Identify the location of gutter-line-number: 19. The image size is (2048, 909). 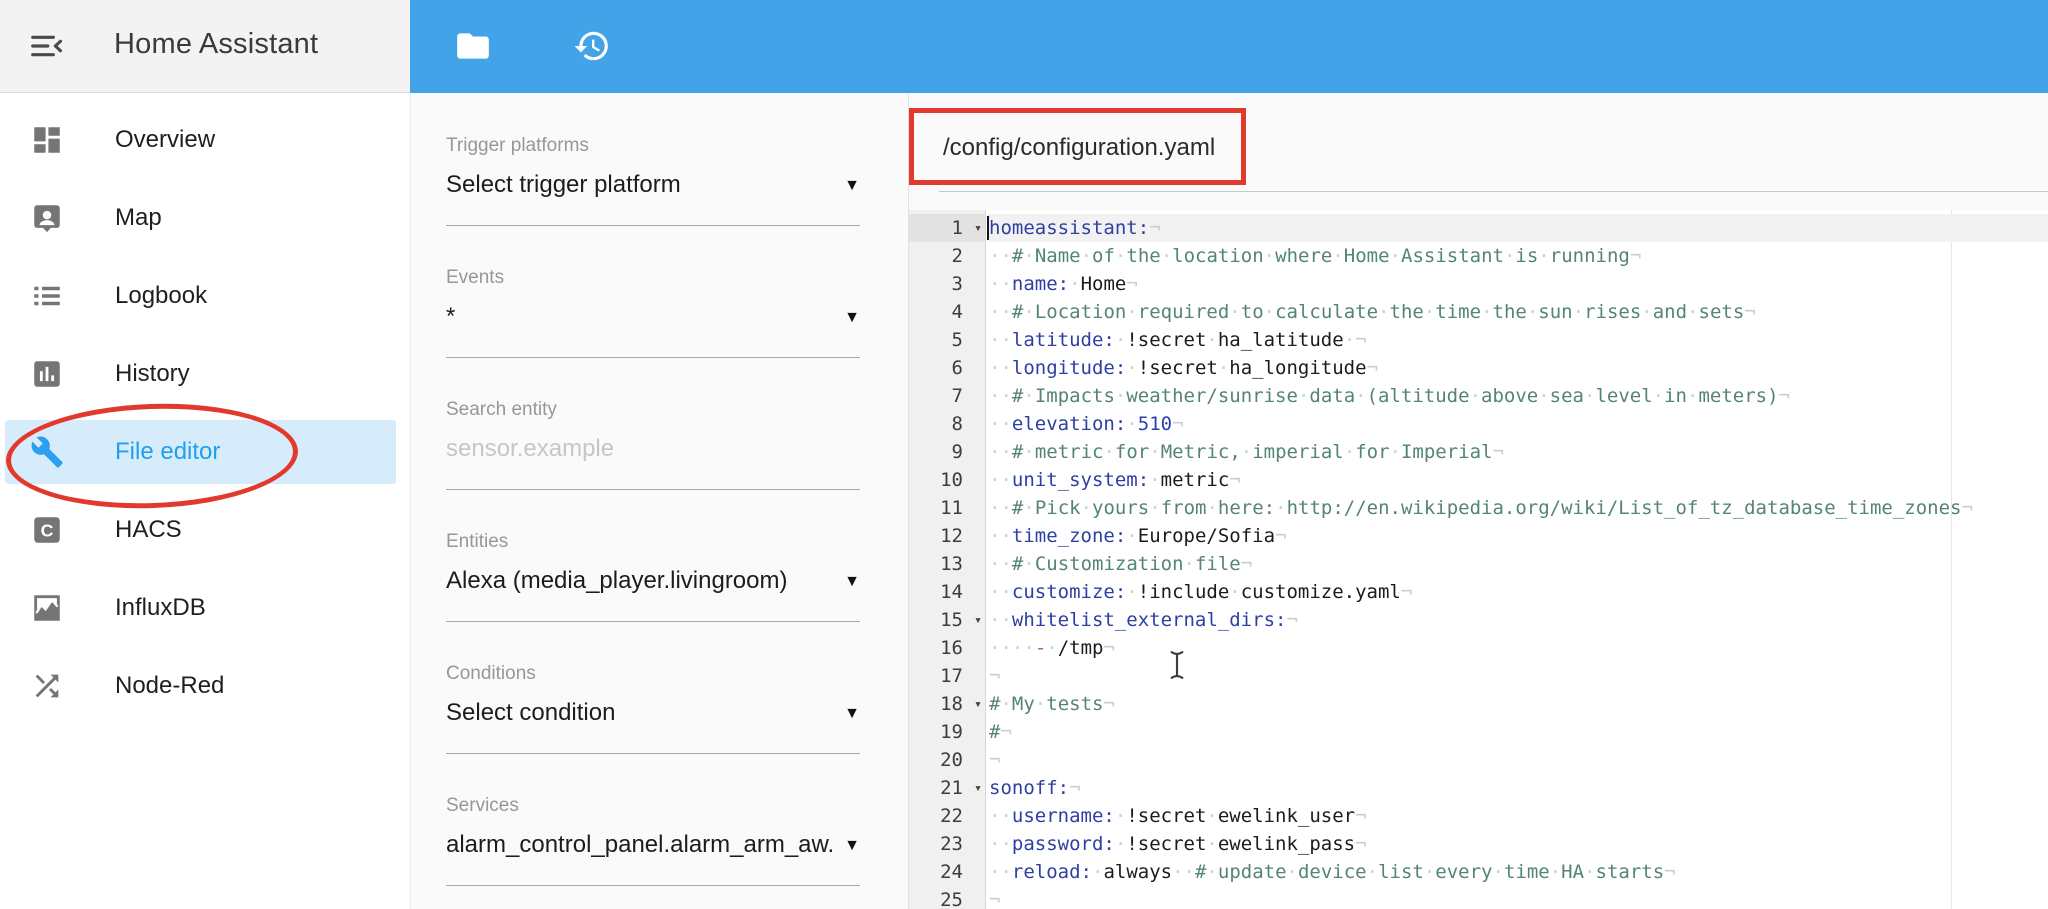
(951, 732).